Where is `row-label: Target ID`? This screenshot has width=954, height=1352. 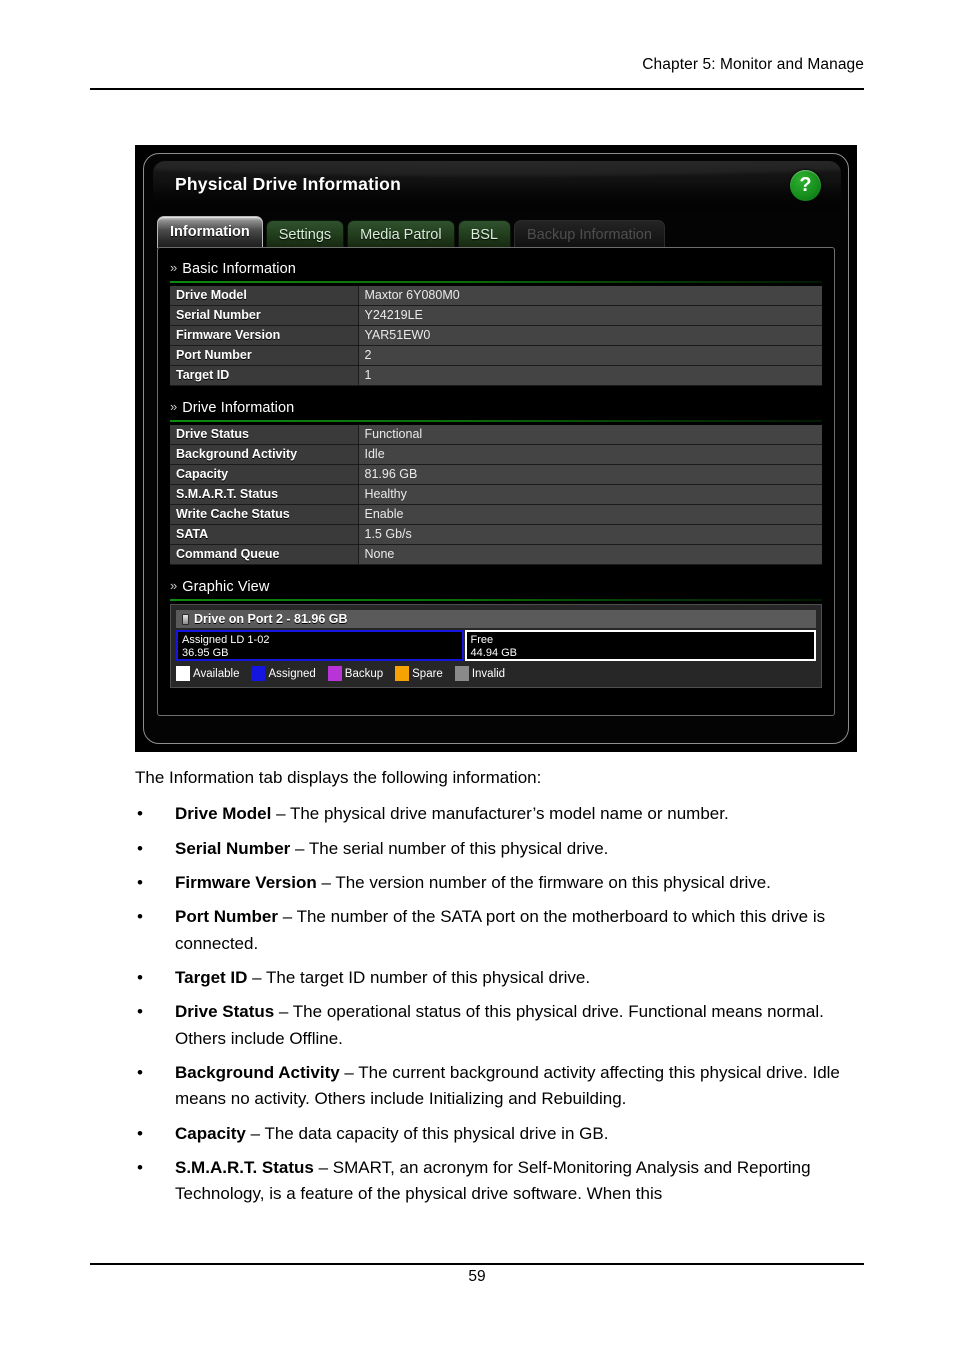
row-label: Target ID is located at coordinates (264, 376).